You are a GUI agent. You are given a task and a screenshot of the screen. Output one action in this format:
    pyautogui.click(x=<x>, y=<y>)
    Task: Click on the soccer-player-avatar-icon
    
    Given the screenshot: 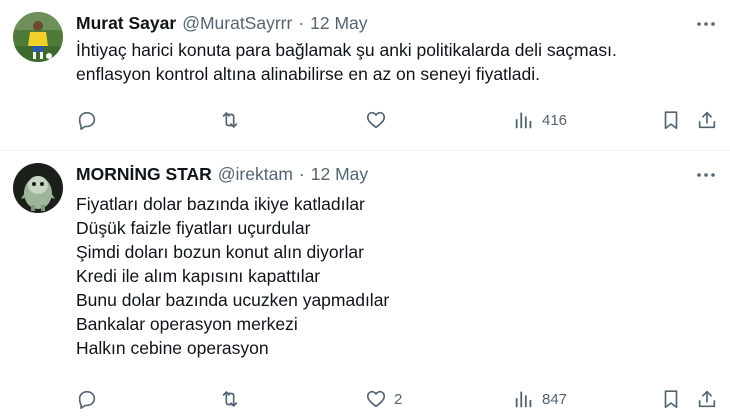 What is the action you would take?
    pyautogui.click(x=38, y=37)
    